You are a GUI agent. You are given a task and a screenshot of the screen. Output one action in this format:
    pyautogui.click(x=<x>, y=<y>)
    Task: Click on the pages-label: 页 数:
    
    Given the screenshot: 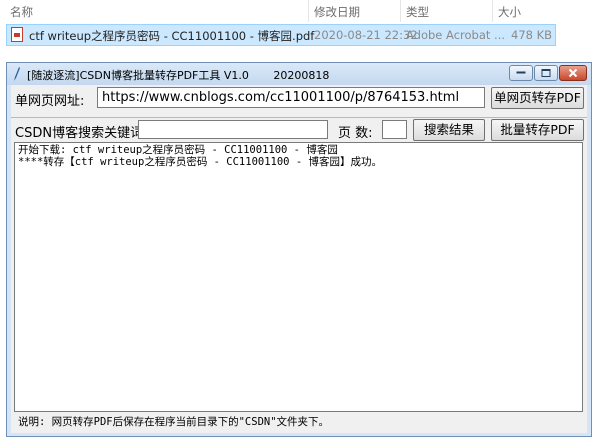 What is the action you would take?
    pyautogui.click(x=355, y=133)
    